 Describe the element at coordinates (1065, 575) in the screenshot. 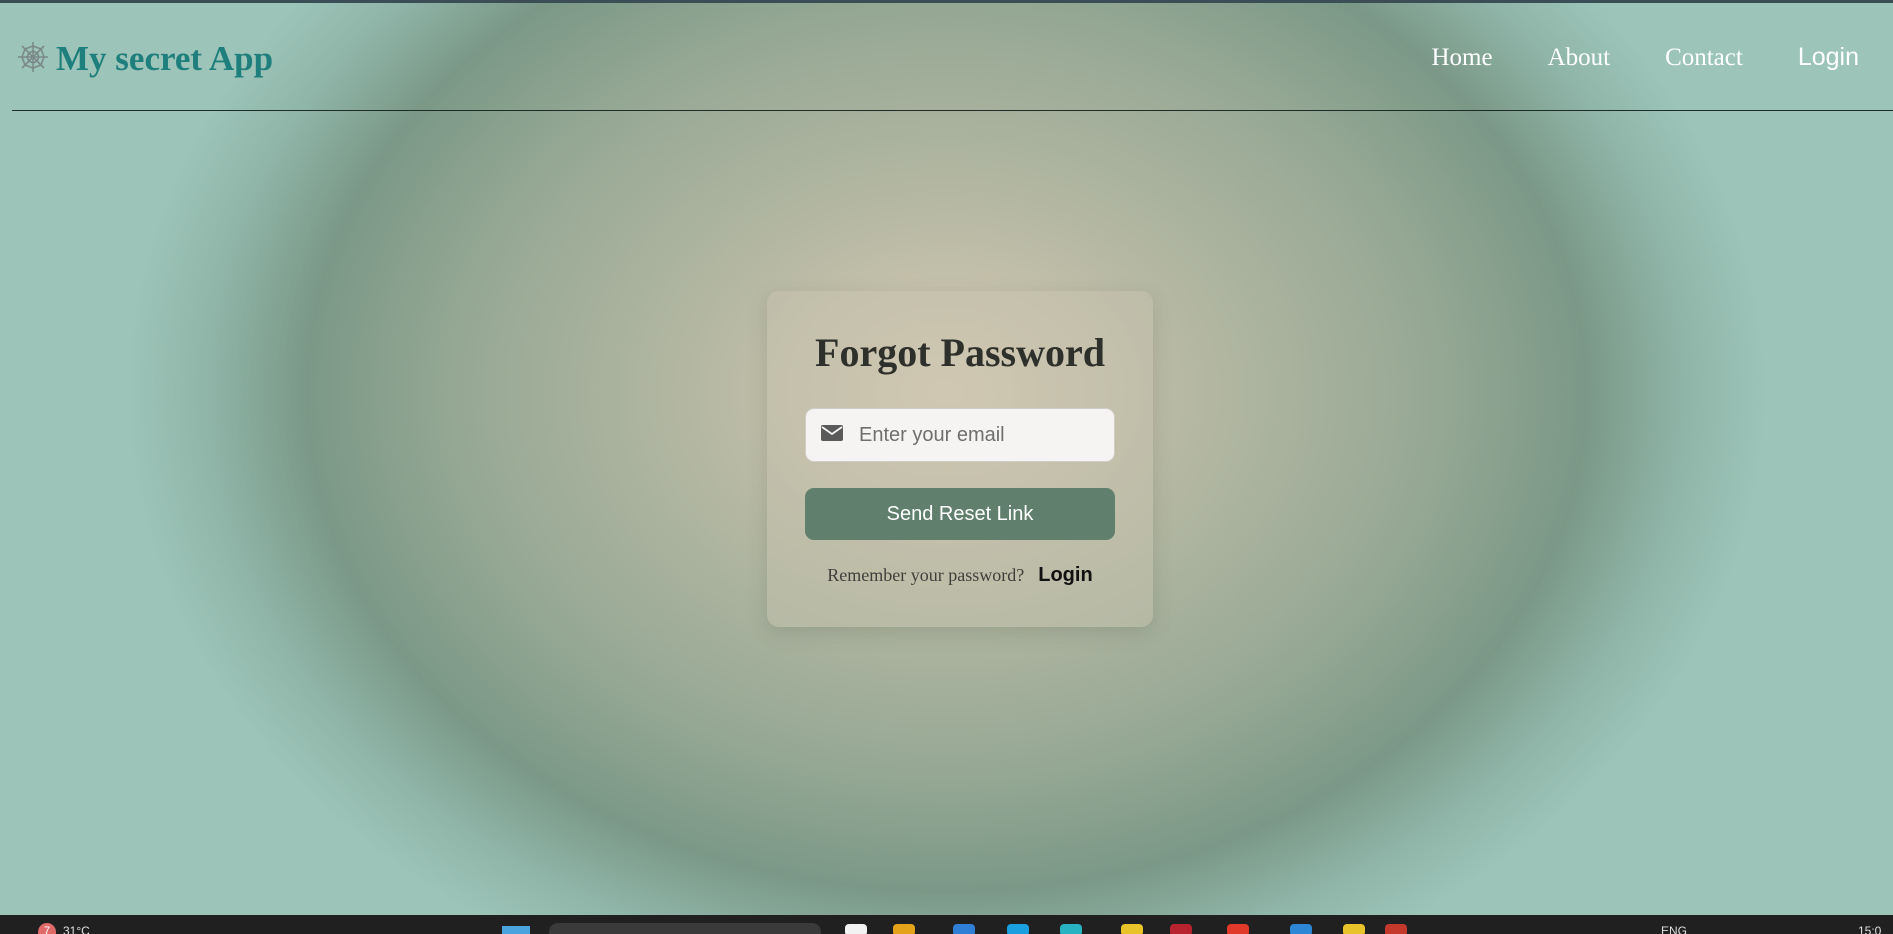

I see `card-login-link: Login` at that location.